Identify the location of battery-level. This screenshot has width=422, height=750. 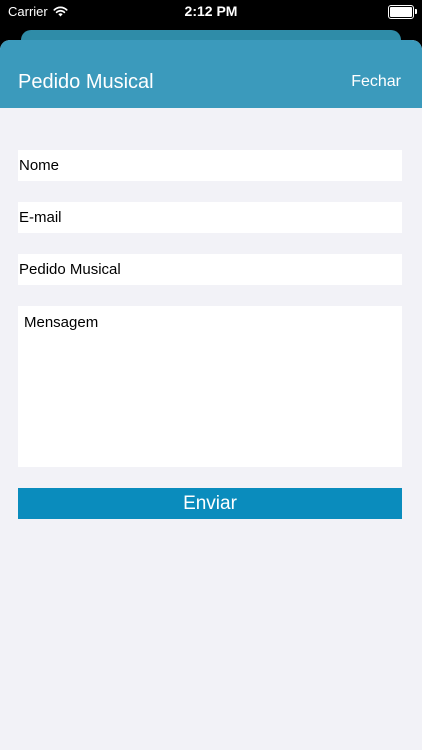
(401, 12).